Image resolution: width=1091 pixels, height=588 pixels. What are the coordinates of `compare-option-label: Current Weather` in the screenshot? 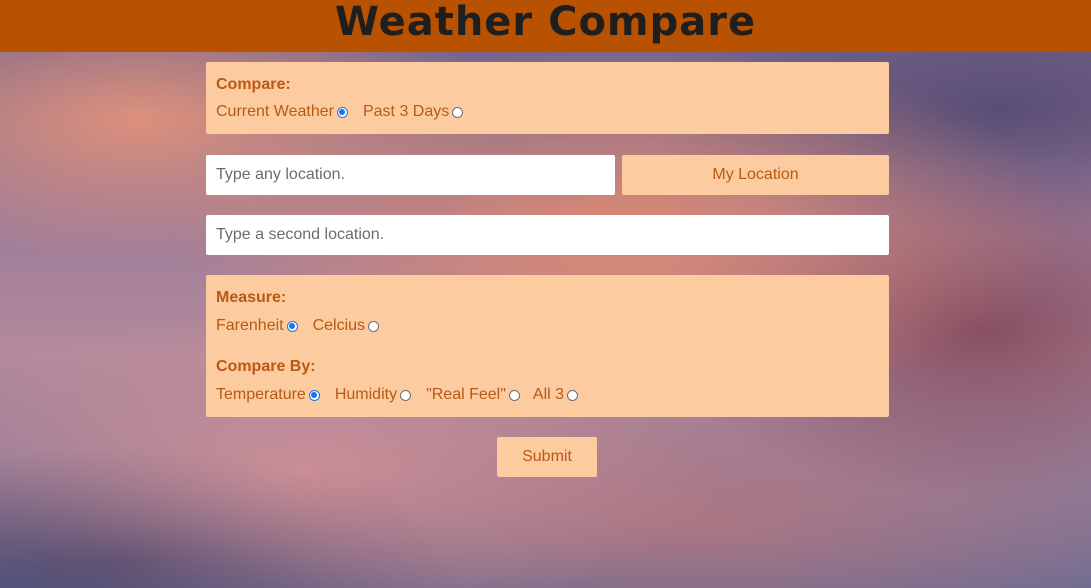 It's located at (275, 111).